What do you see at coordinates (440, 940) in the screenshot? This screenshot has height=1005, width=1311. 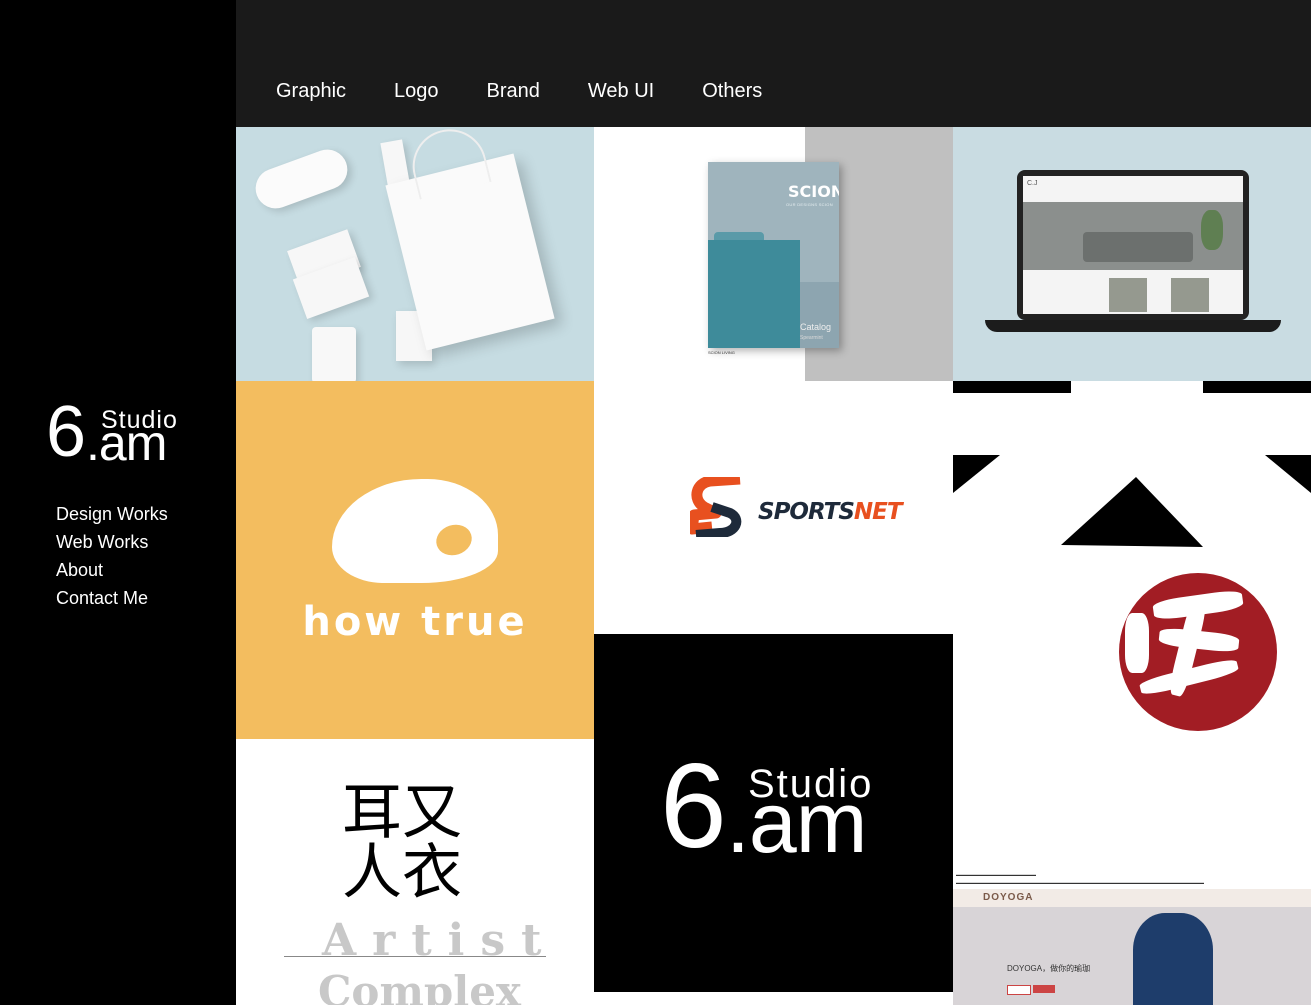 I see `artist-text: Artist` at bounding box center [440, 940].